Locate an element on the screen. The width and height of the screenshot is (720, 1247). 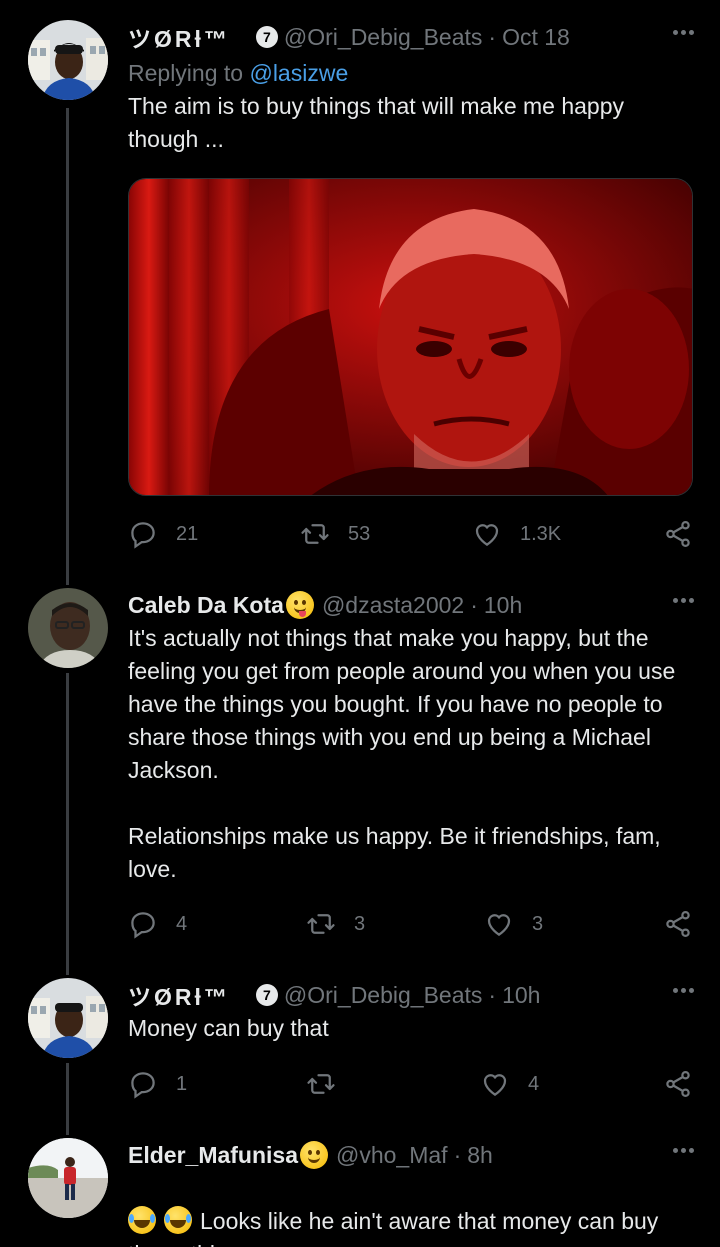
like-button: 1.3K is located at coordinates (516, 534).